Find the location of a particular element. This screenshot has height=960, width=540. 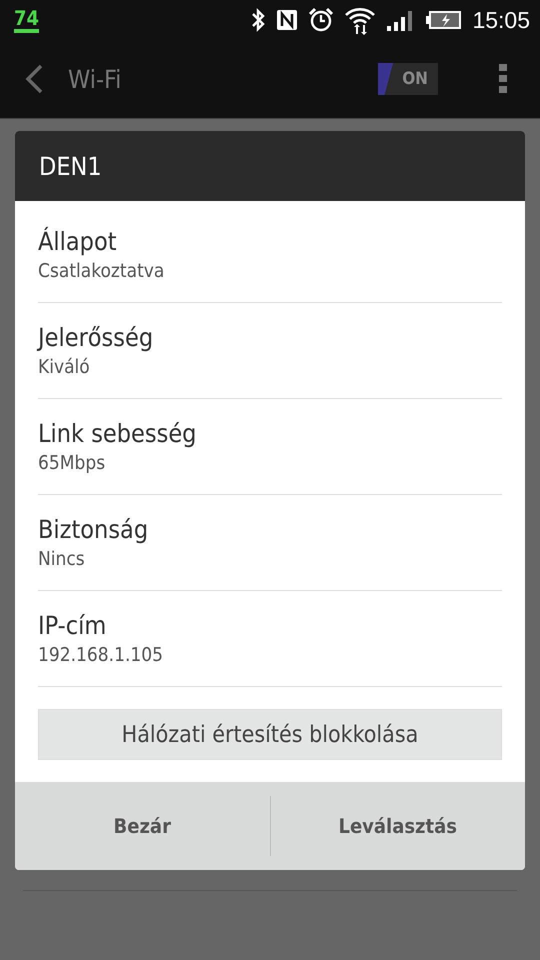

bluetooth-icon is located at coordinates (258, 20).